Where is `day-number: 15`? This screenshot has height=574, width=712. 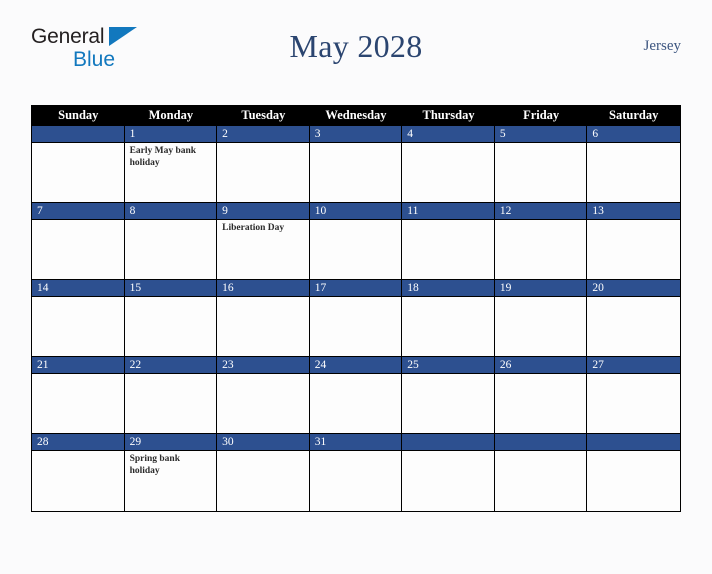 day-number: 15 is located at coordinates (170, 288).